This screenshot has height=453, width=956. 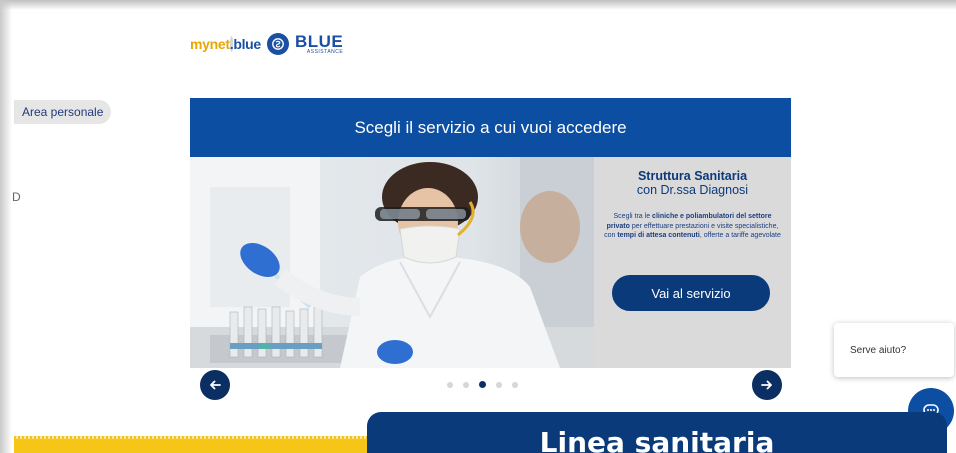 What do you see at coordinates (490, 127) in the screenshot?
I see `panel-header-title: Scegli il servizio a cui vuoi accedere` at bounding box center [490, 127].